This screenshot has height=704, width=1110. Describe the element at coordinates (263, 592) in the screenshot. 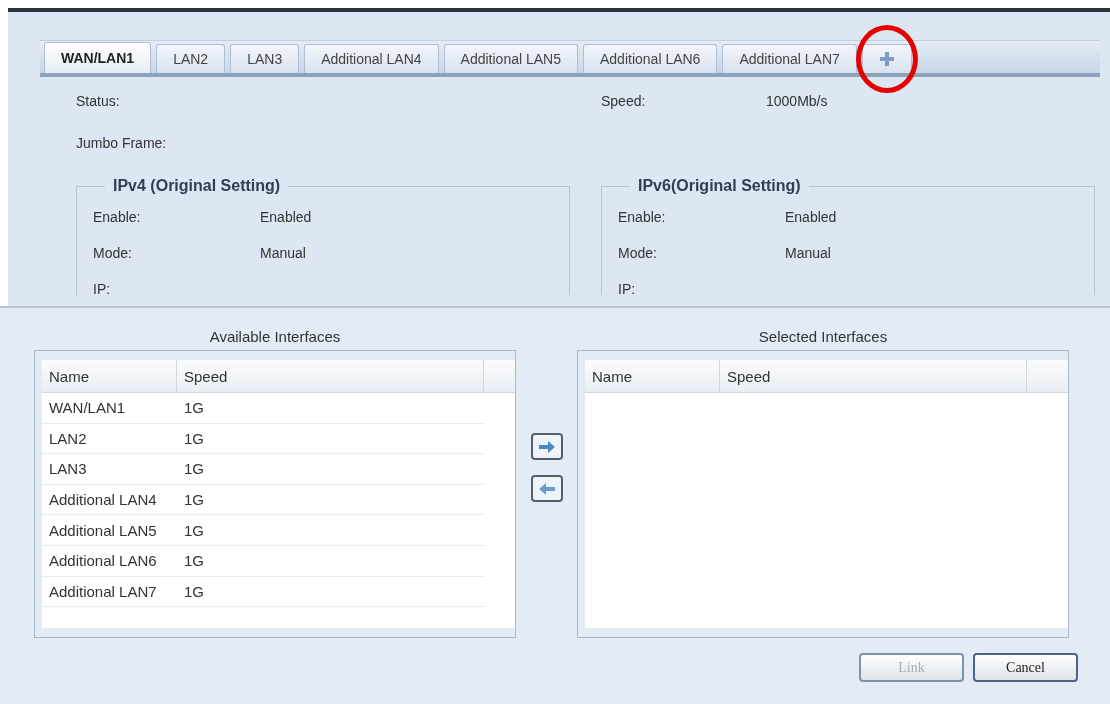

I see `table-row: Additional LAN7 1G` at that location.